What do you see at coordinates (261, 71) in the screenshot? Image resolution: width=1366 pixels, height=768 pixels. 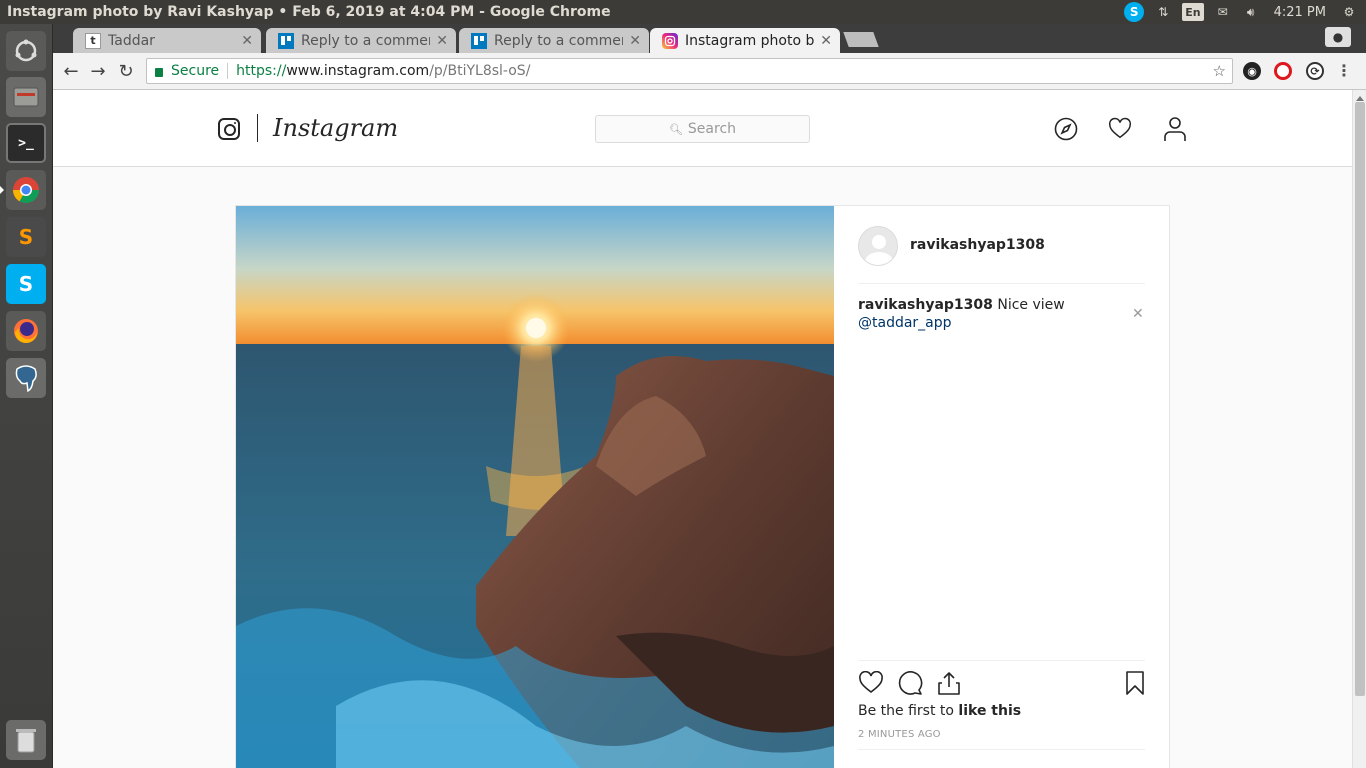 I see `url-protocol: https://` at bounding box center [261, 71].